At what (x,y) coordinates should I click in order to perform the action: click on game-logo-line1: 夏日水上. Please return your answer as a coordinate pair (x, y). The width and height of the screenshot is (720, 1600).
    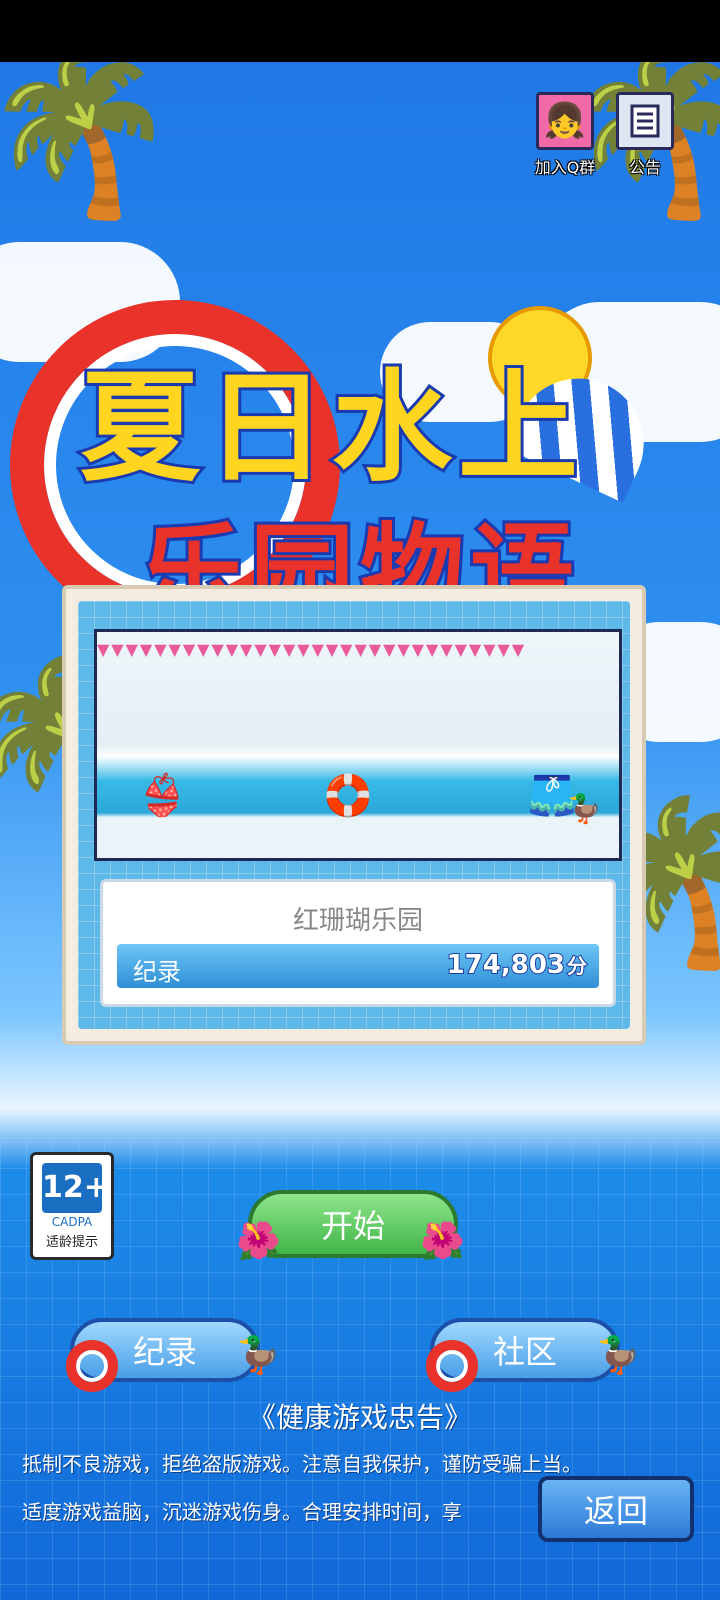
    Looking at the image, I should click on (330, 428).